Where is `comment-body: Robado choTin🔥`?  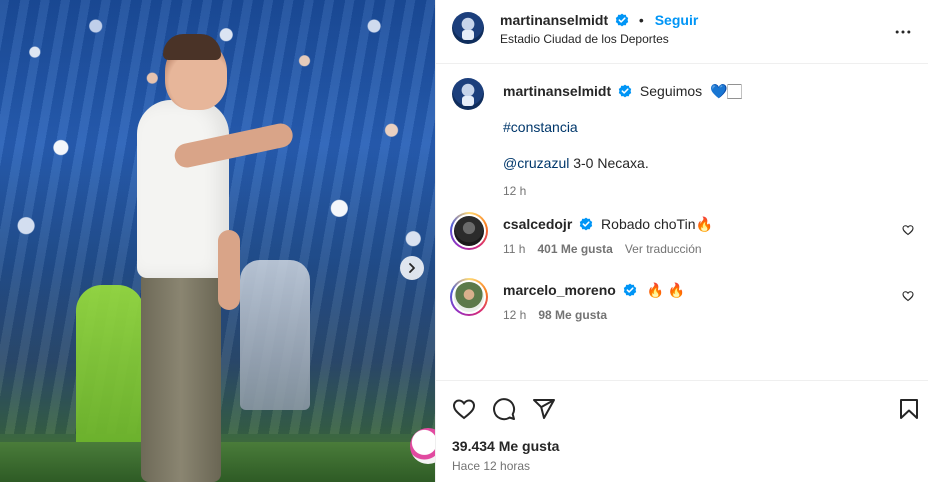
comment-body: Robado choTin🔥 is located at coordinates (657, 224).